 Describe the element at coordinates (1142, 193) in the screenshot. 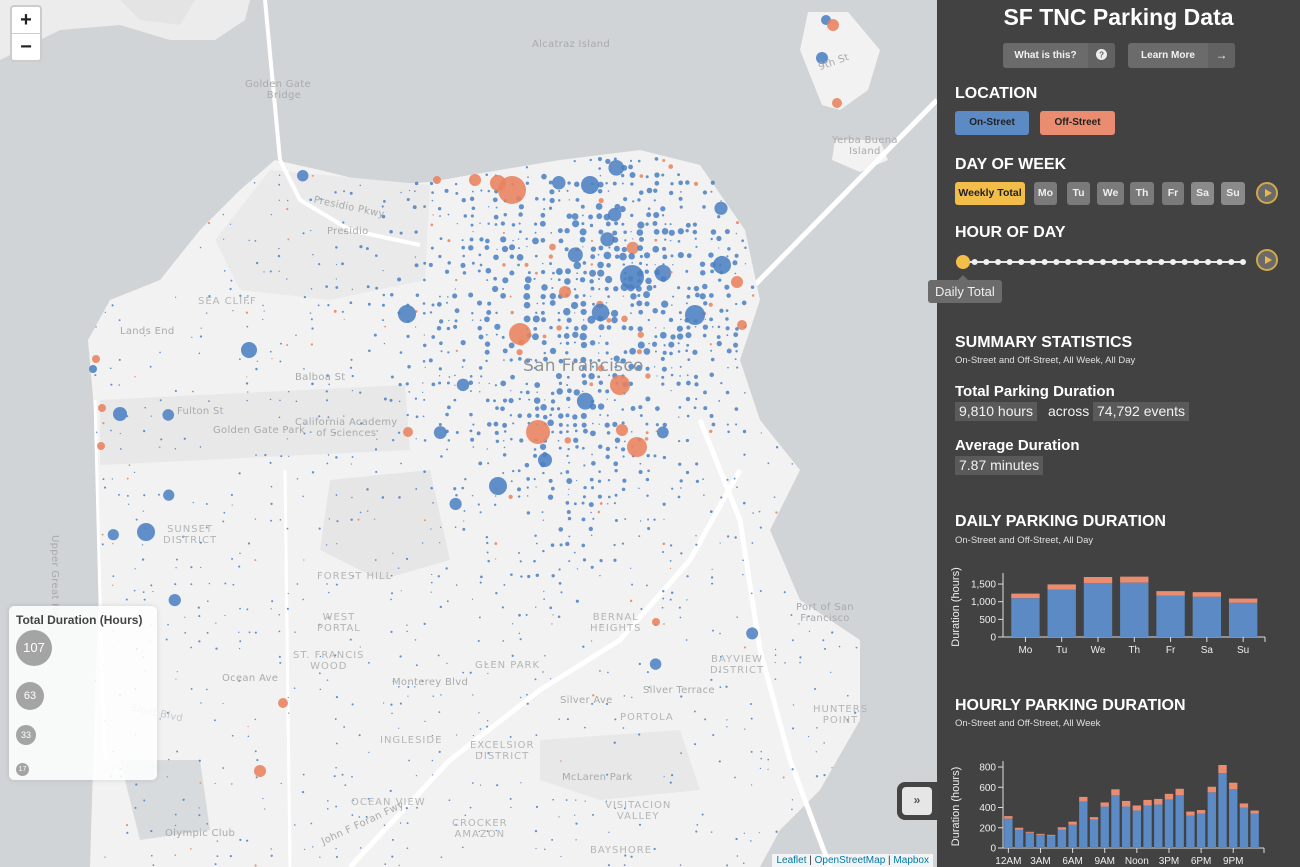

I see `day-th: Th` at that location.